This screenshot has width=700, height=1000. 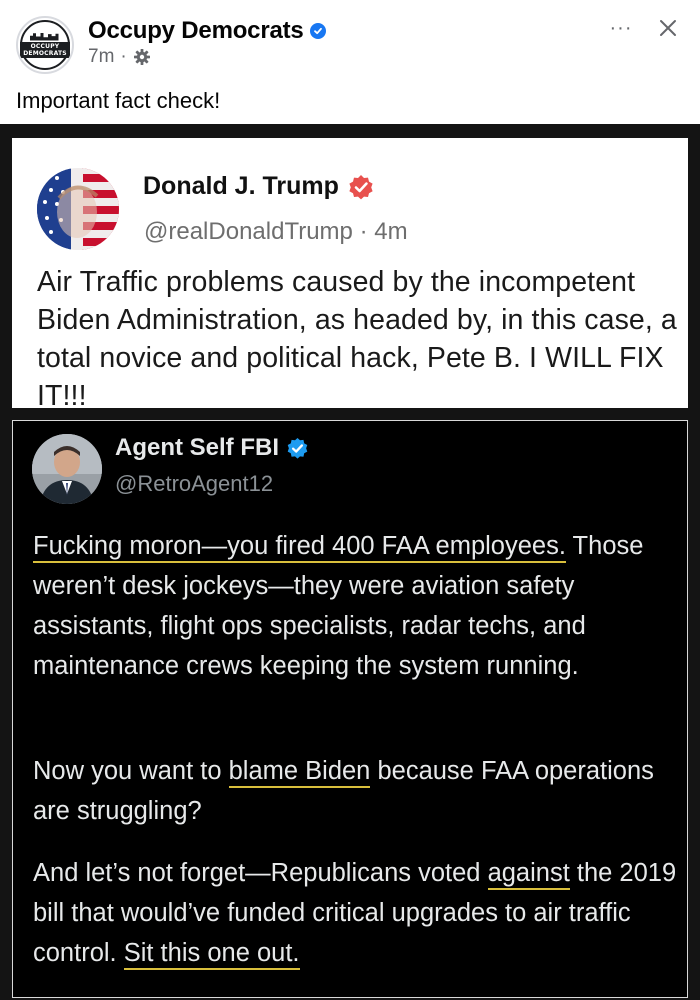 What do you see at coordinates (44, 36) in the screenshot?
I see `skyline-icon` at bounding box center [44, 36].